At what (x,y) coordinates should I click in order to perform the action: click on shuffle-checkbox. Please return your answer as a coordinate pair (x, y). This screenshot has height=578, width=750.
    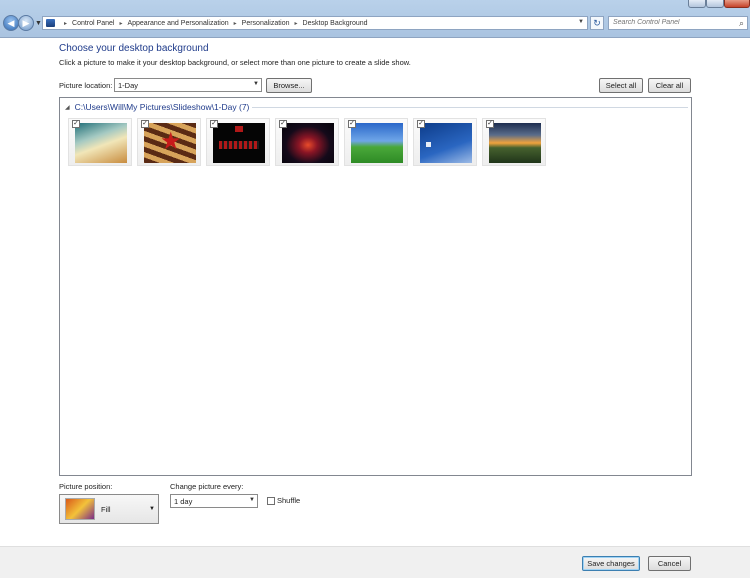
    Looking at the image, I should click on (271, 501).